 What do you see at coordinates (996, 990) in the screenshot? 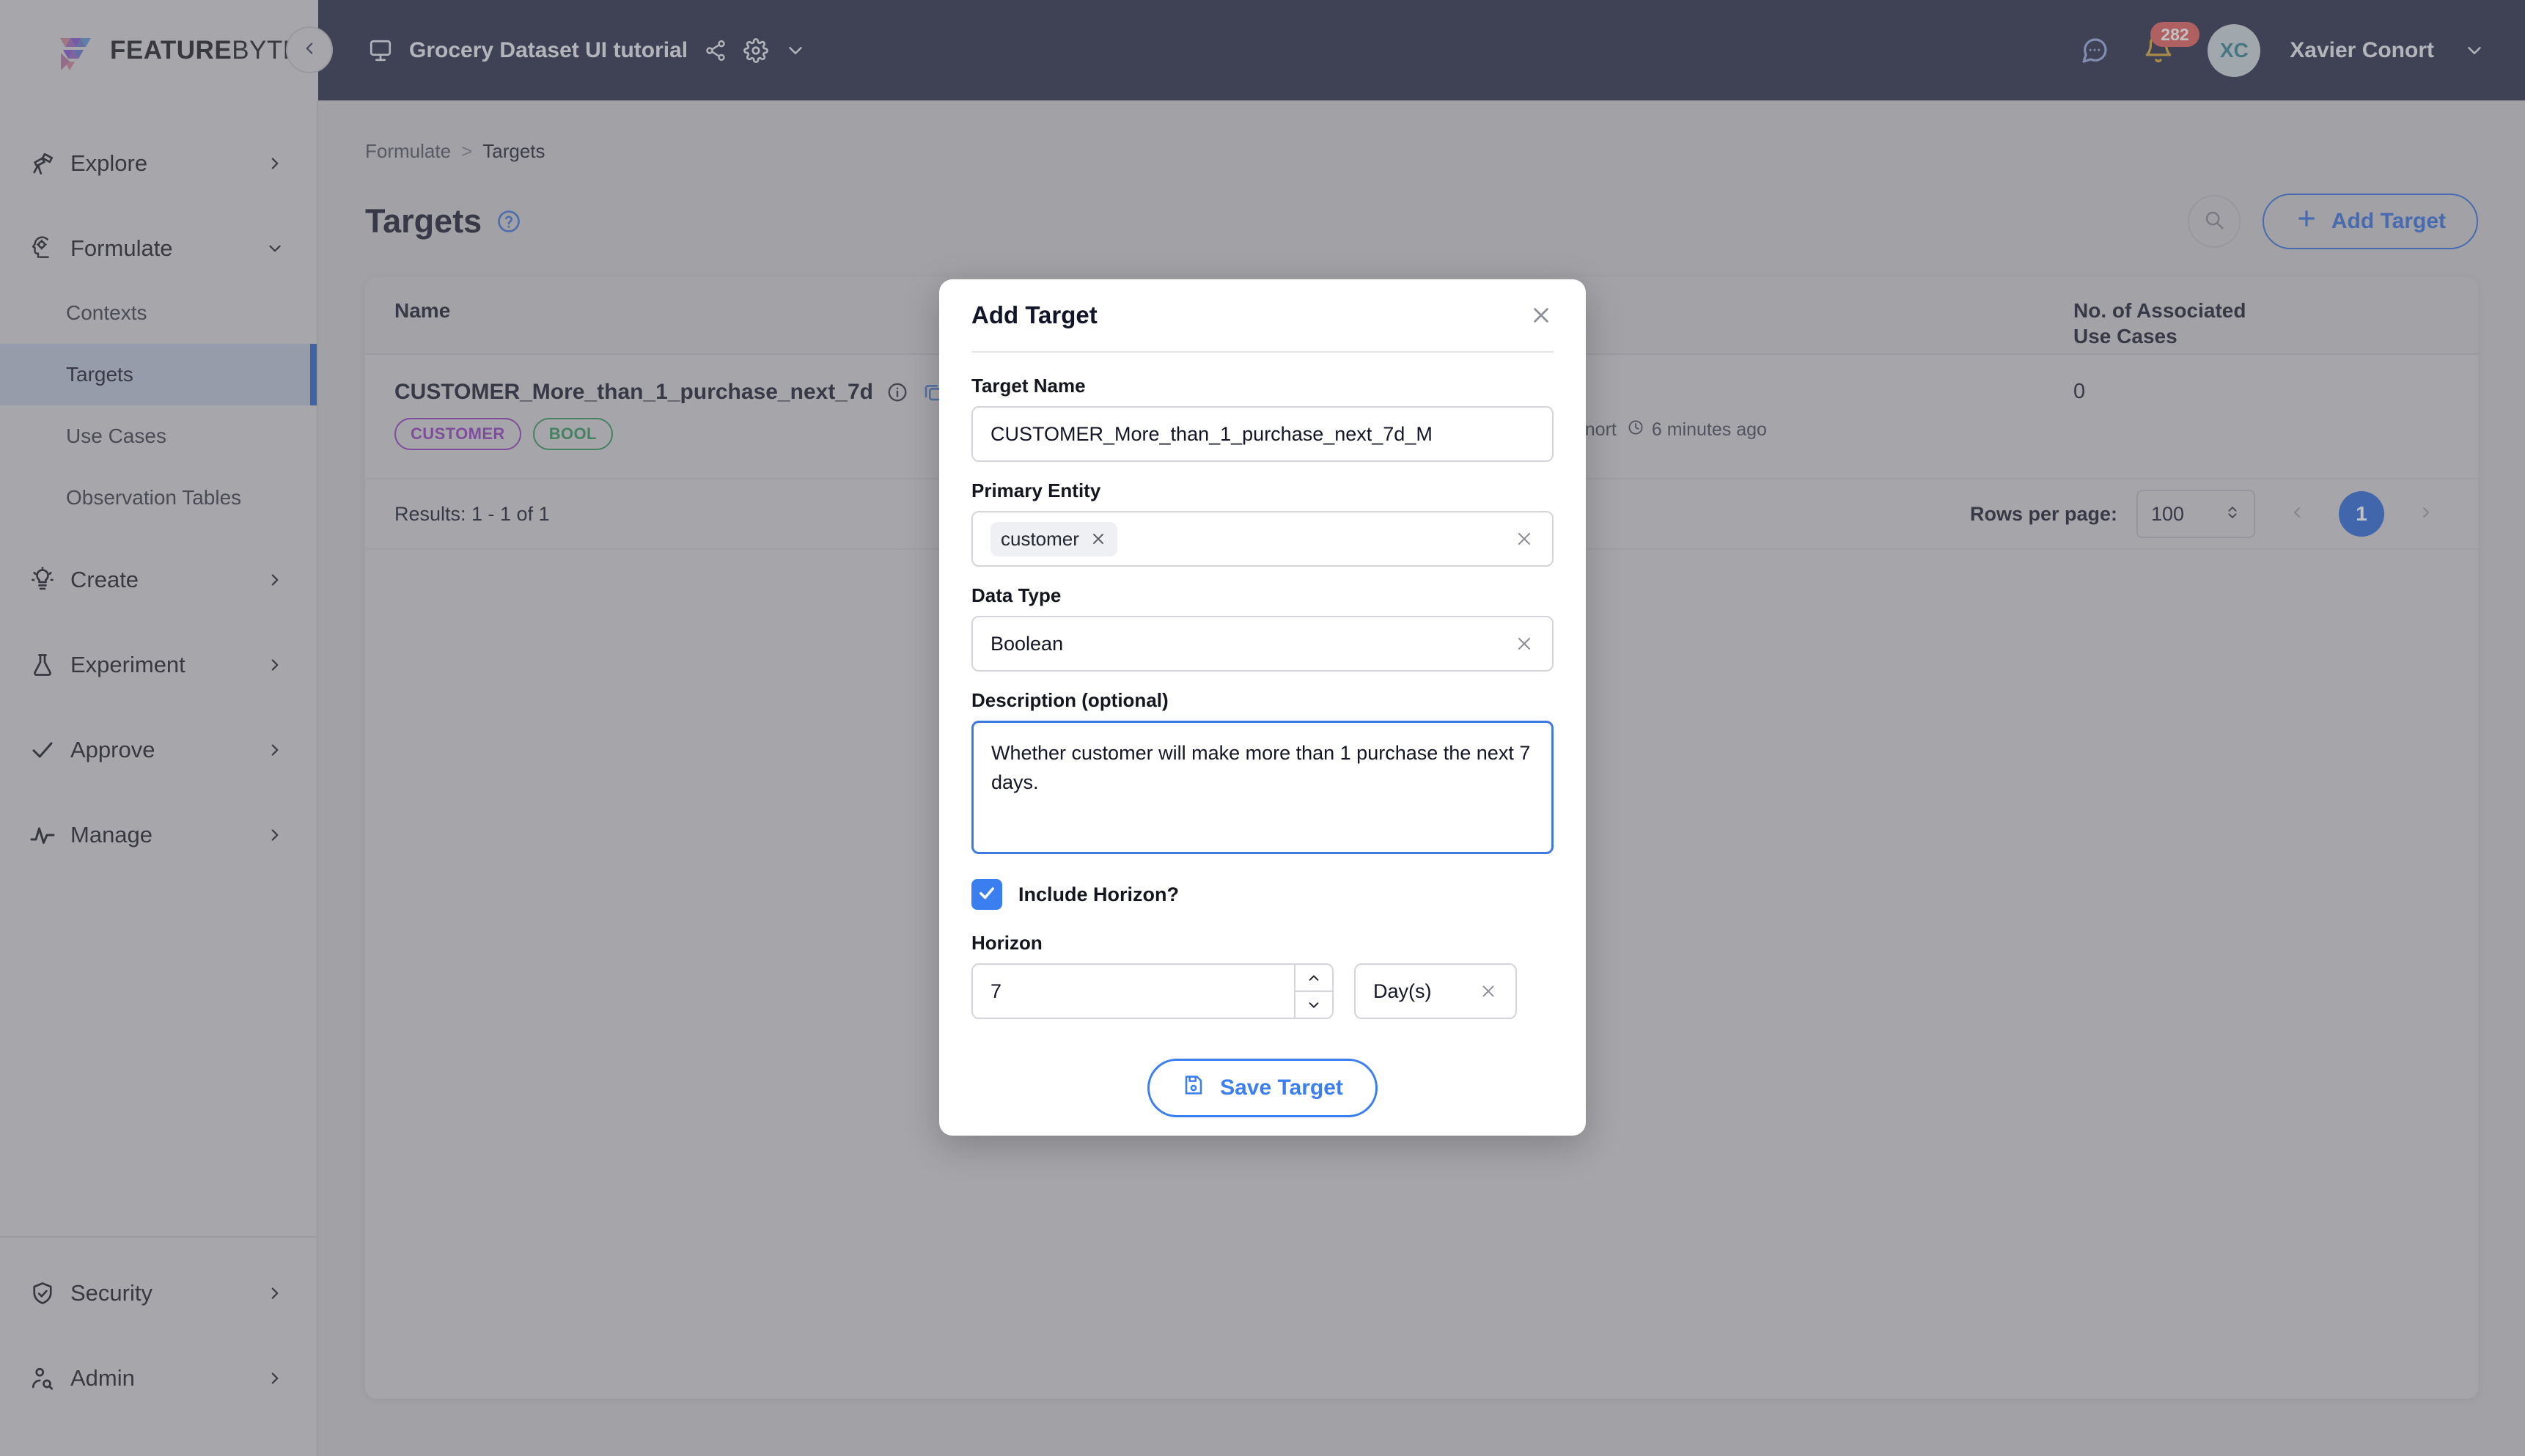
I see `horizon-value: 7` at bounding box center [996, 990].